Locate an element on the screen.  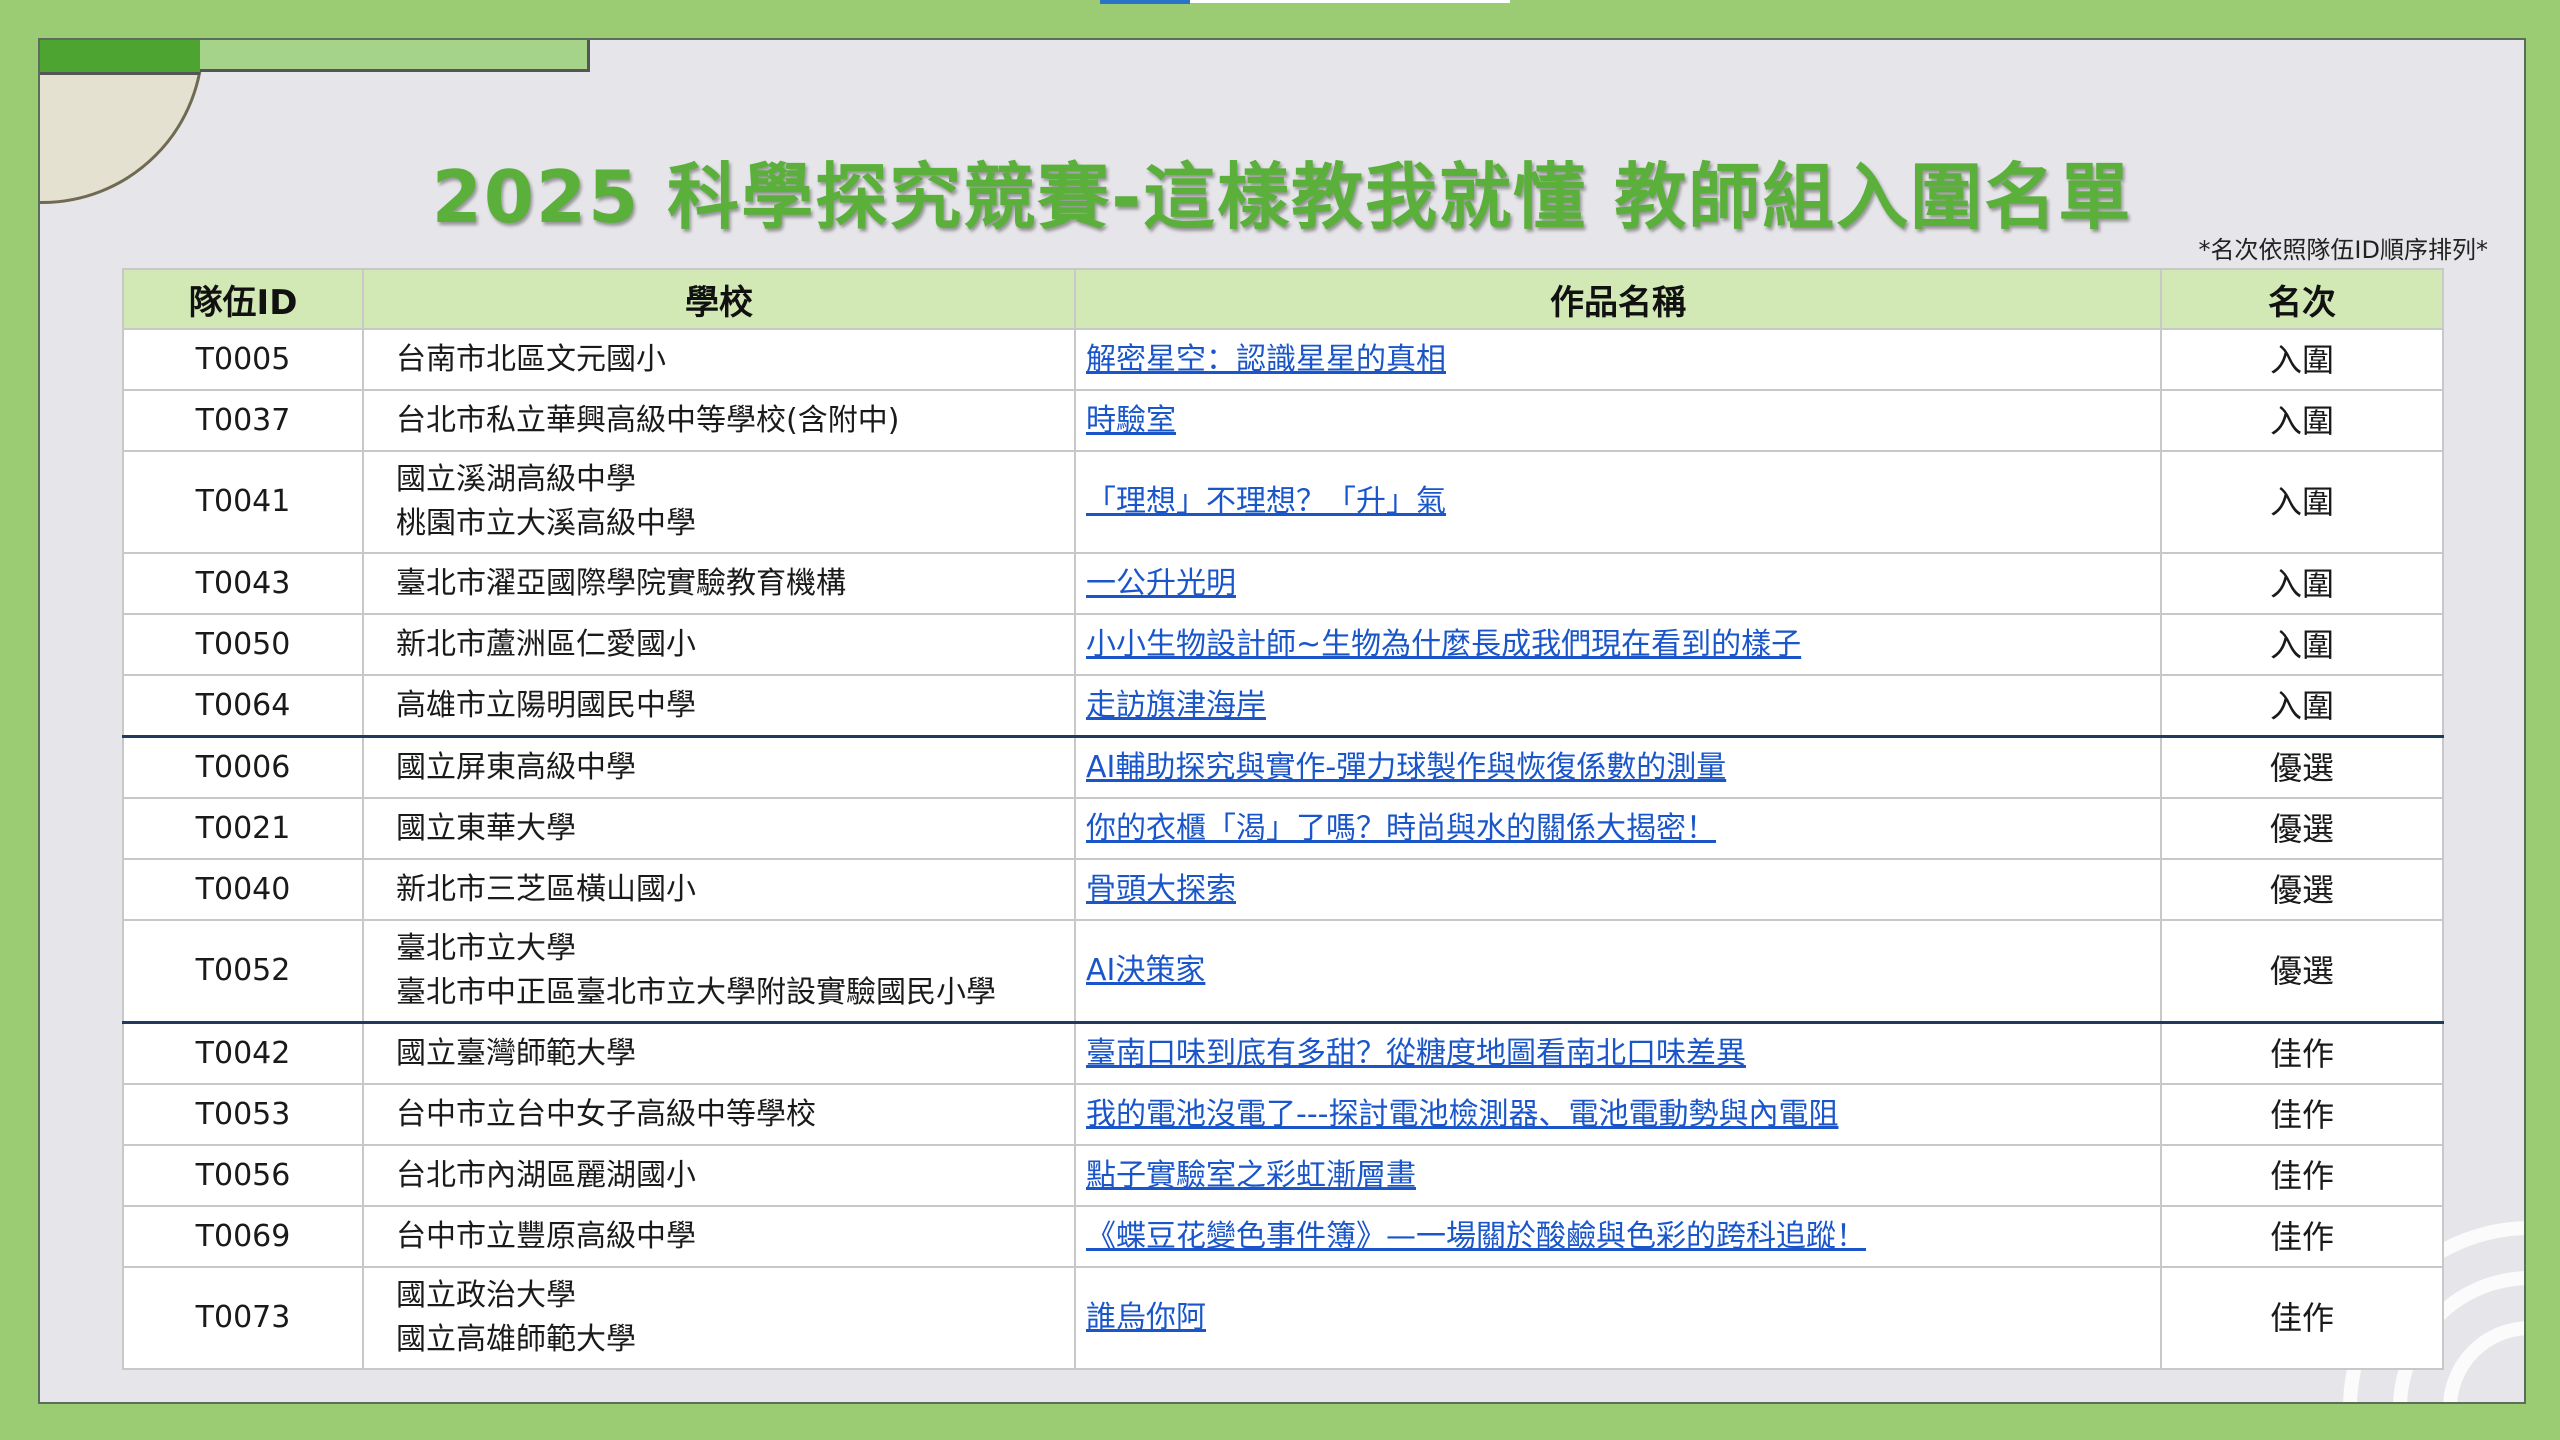
table-row: T0006 國立屏東高級中學 AI輔助探究與實作-彈力球製作與恢復係數的測量 優選 is located at coordinates (1283, 767).